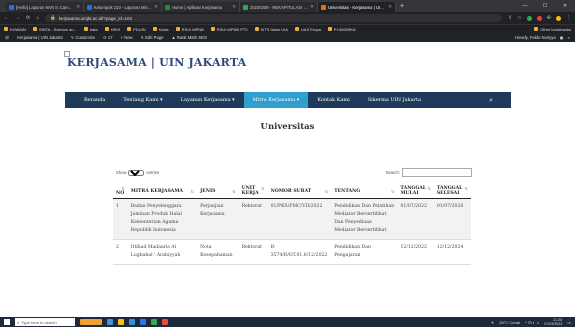  I want to click on browser-tab: 20230209 - REKAPITULASI MOU ✕, so click(279, 7).